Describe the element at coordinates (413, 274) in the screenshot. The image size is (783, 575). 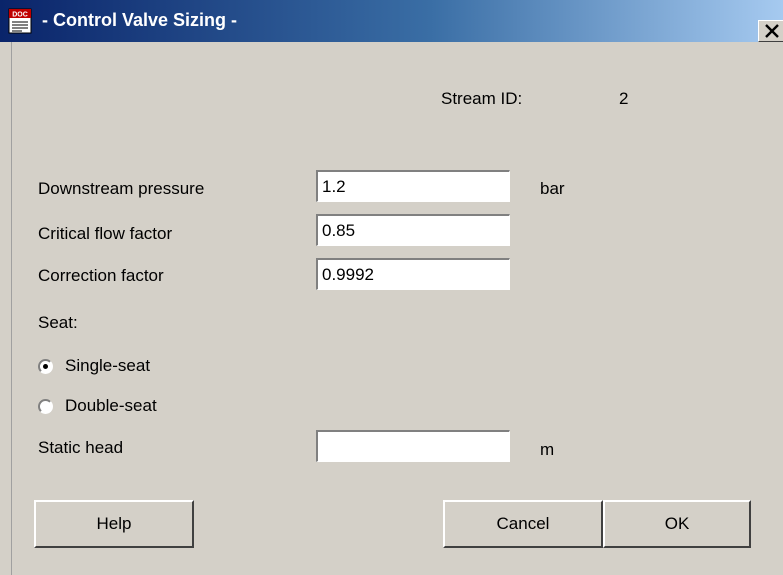
I see `correction-factor-input` at that location.